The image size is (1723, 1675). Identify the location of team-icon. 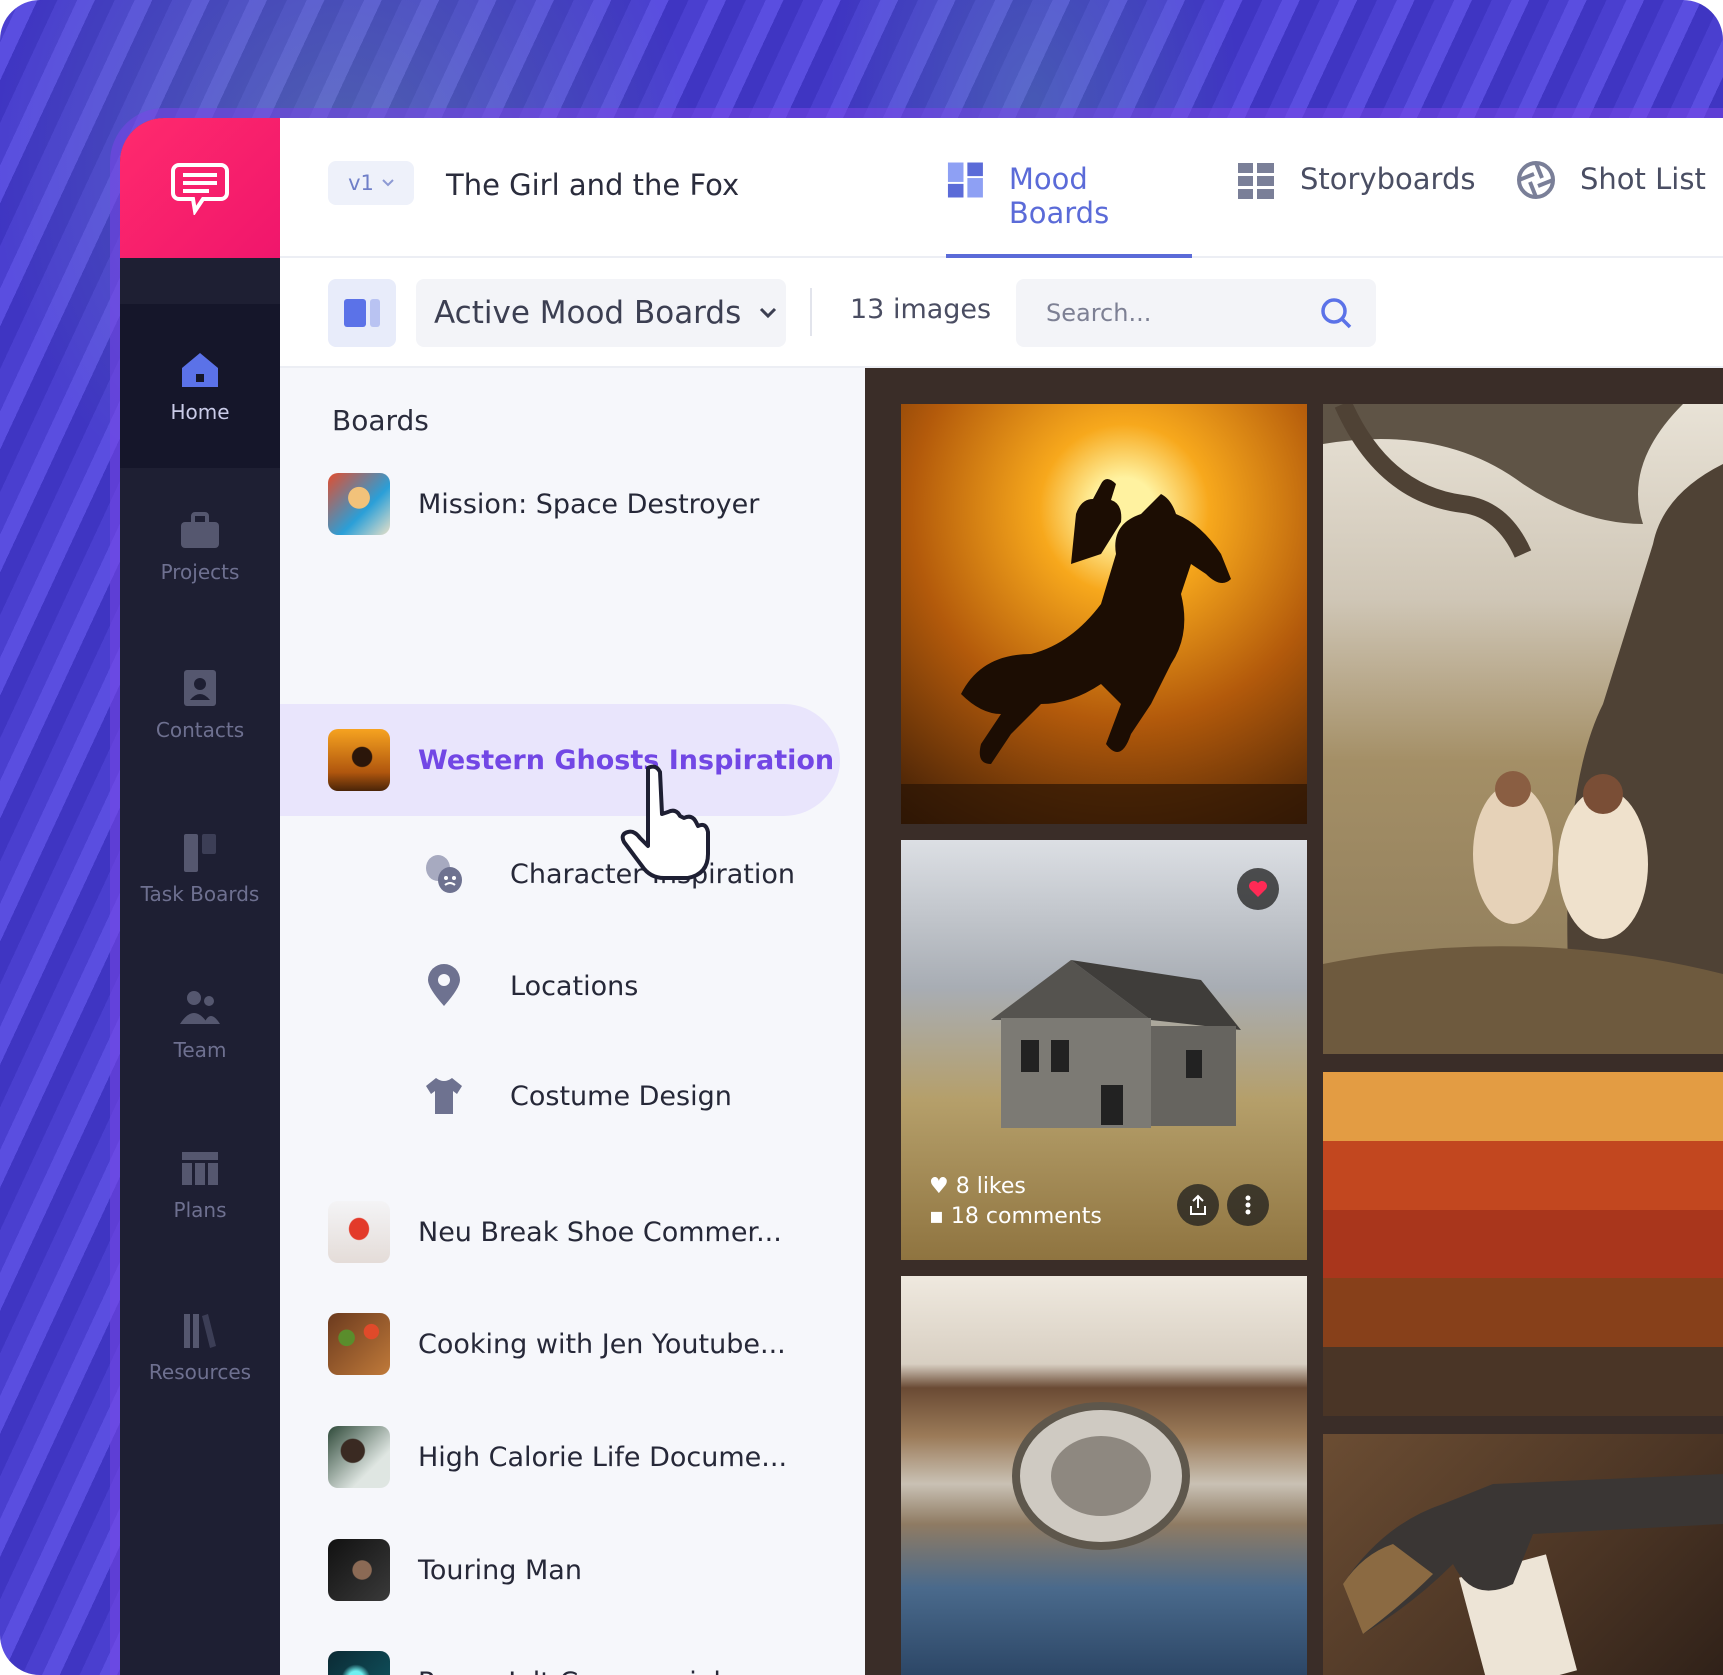
(200, 1008).